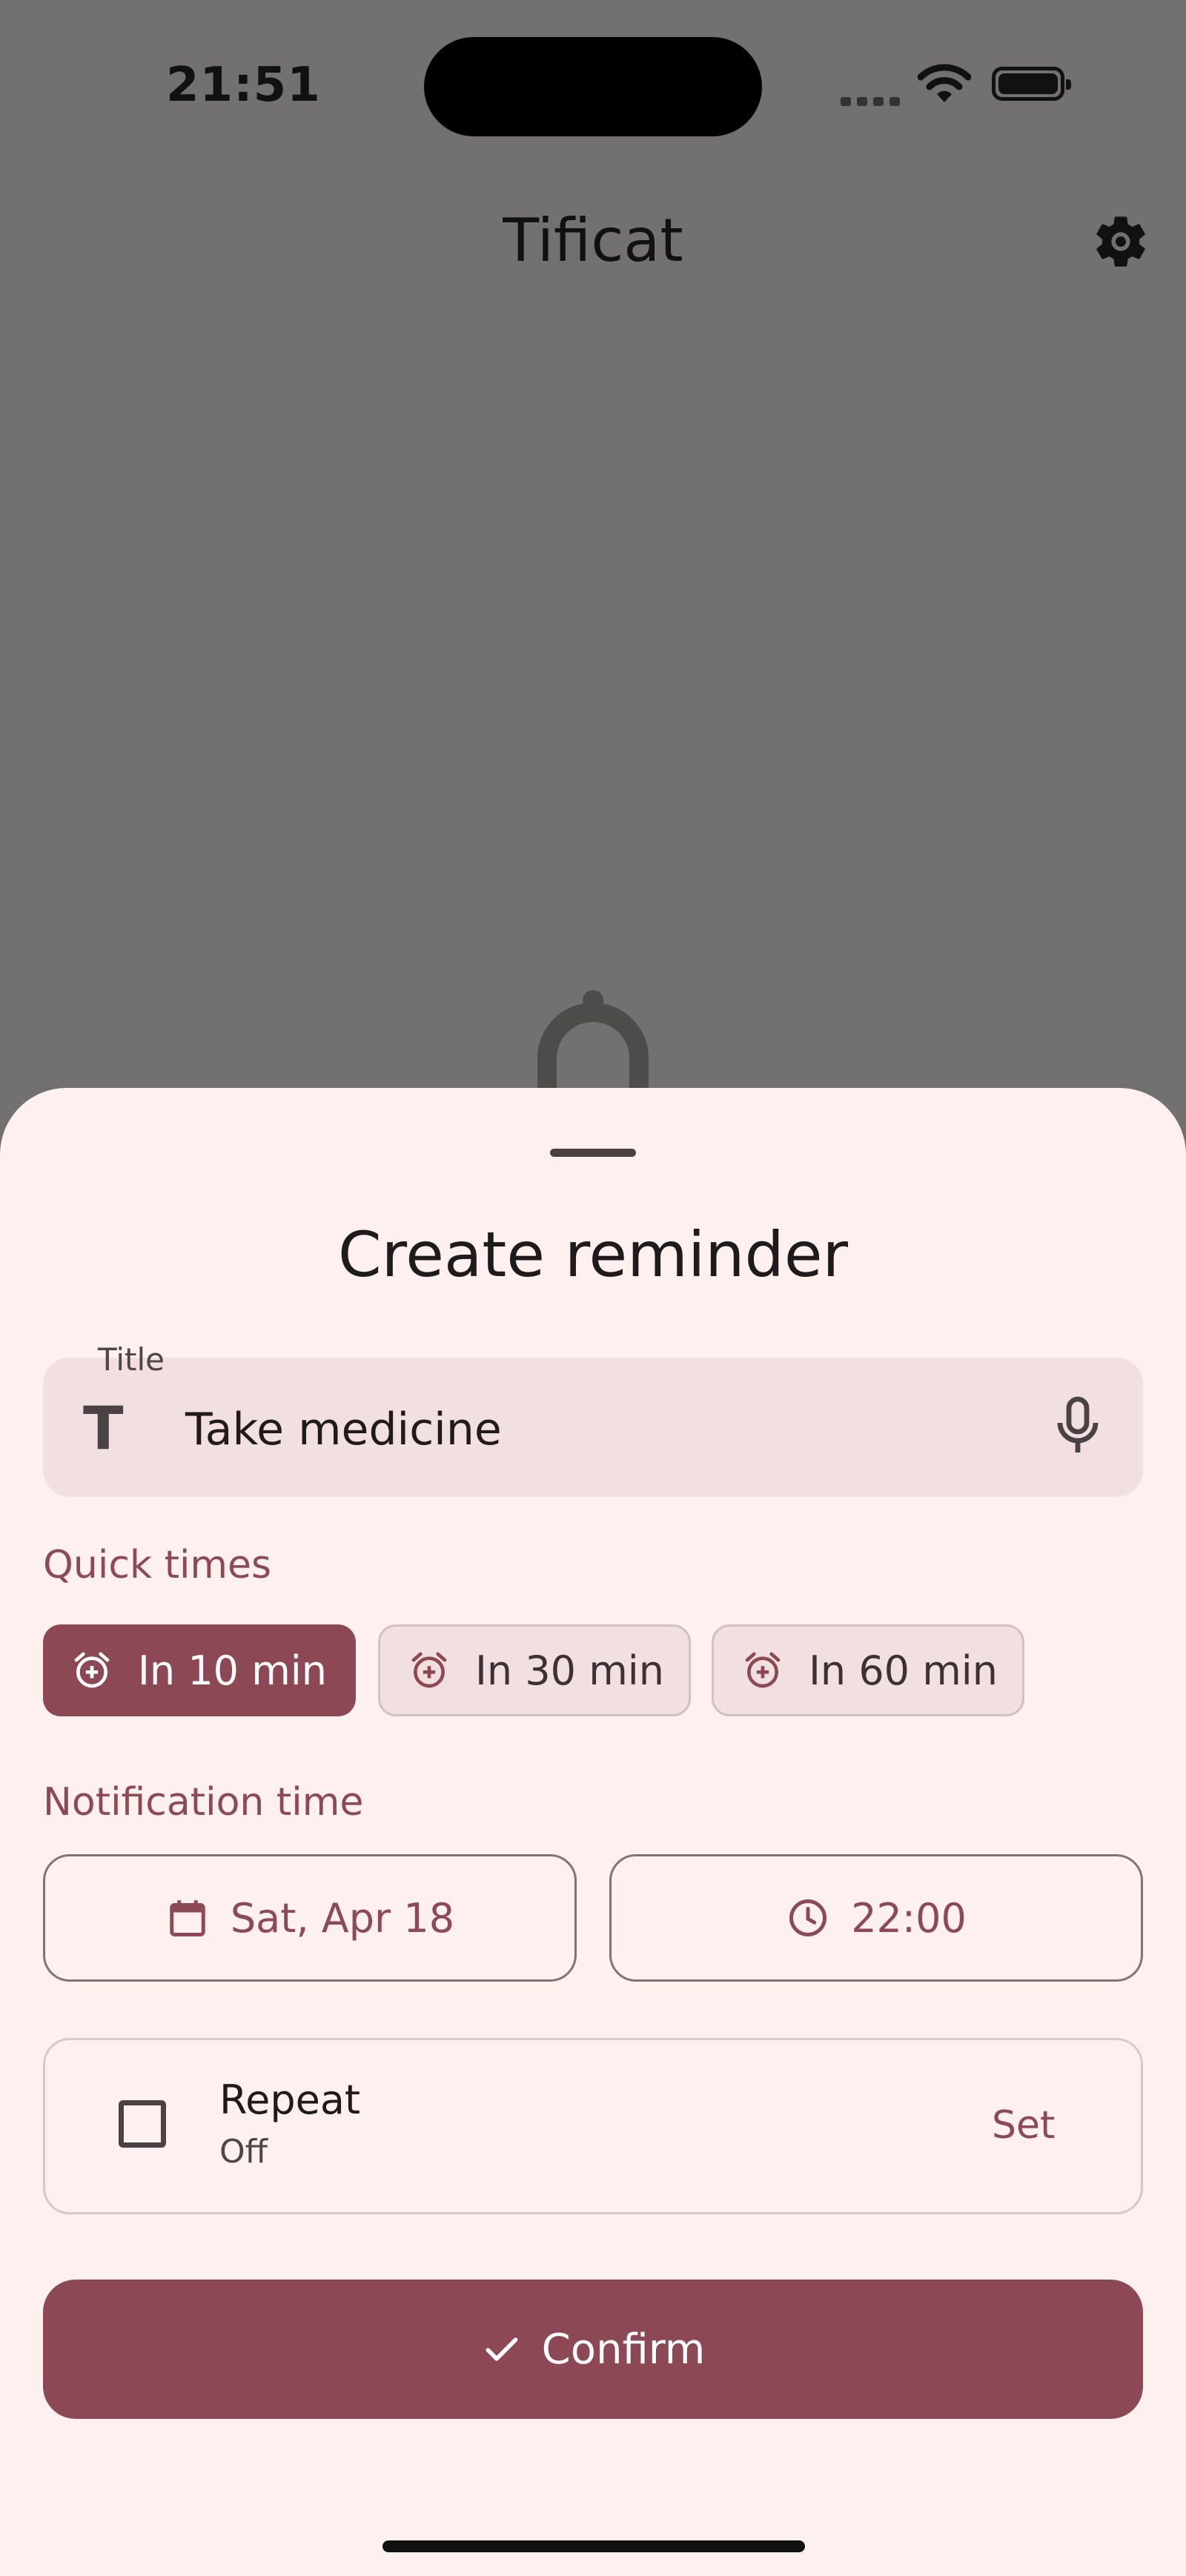  Describe the element at coordinates (157, 1565) in the screenshot. I see `quick-times-label: Quick times` at that location.